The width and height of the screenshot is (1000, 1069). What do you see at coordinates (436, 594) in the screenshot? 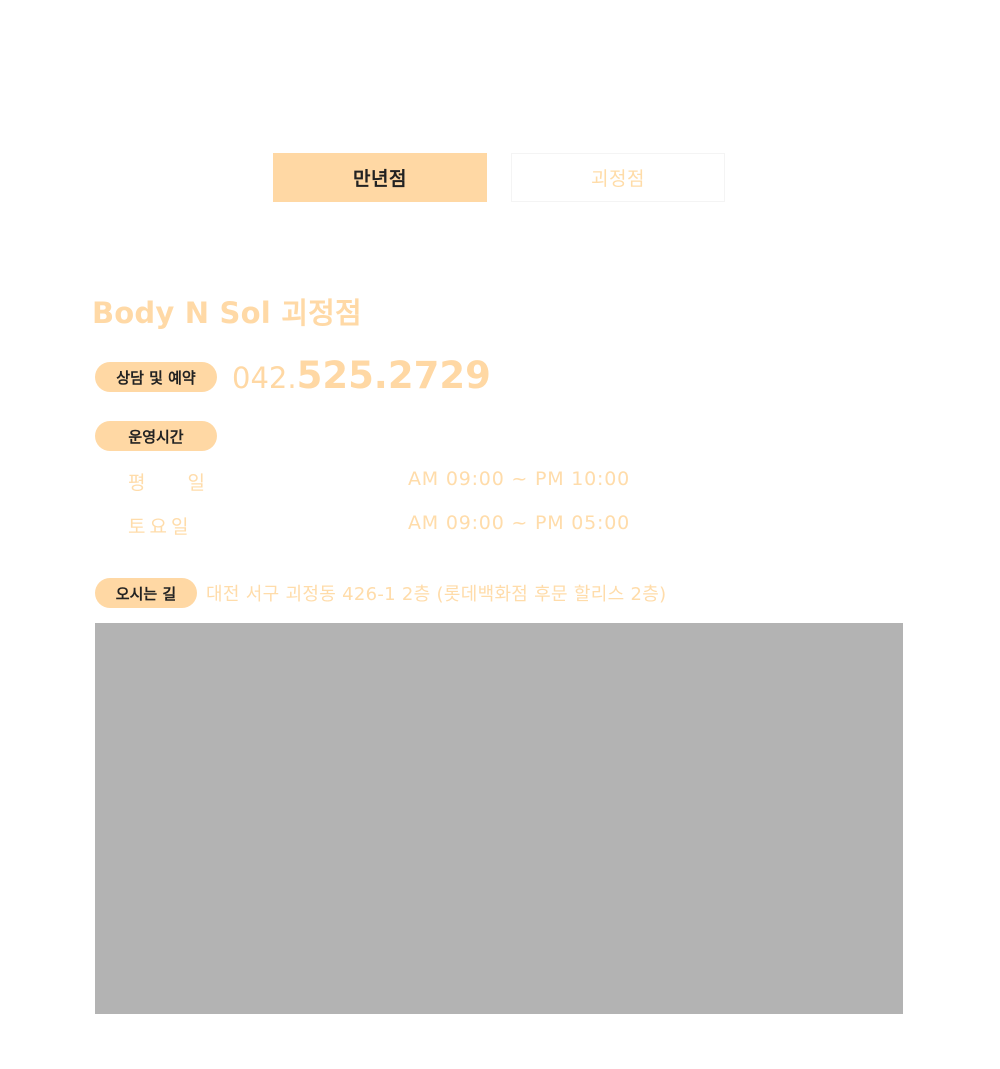
I see `address-text: 대전 서구 괴정동 426-1 2층 (롯데백화점 후문 할리스 2층)` at bounding box center [436, 594].